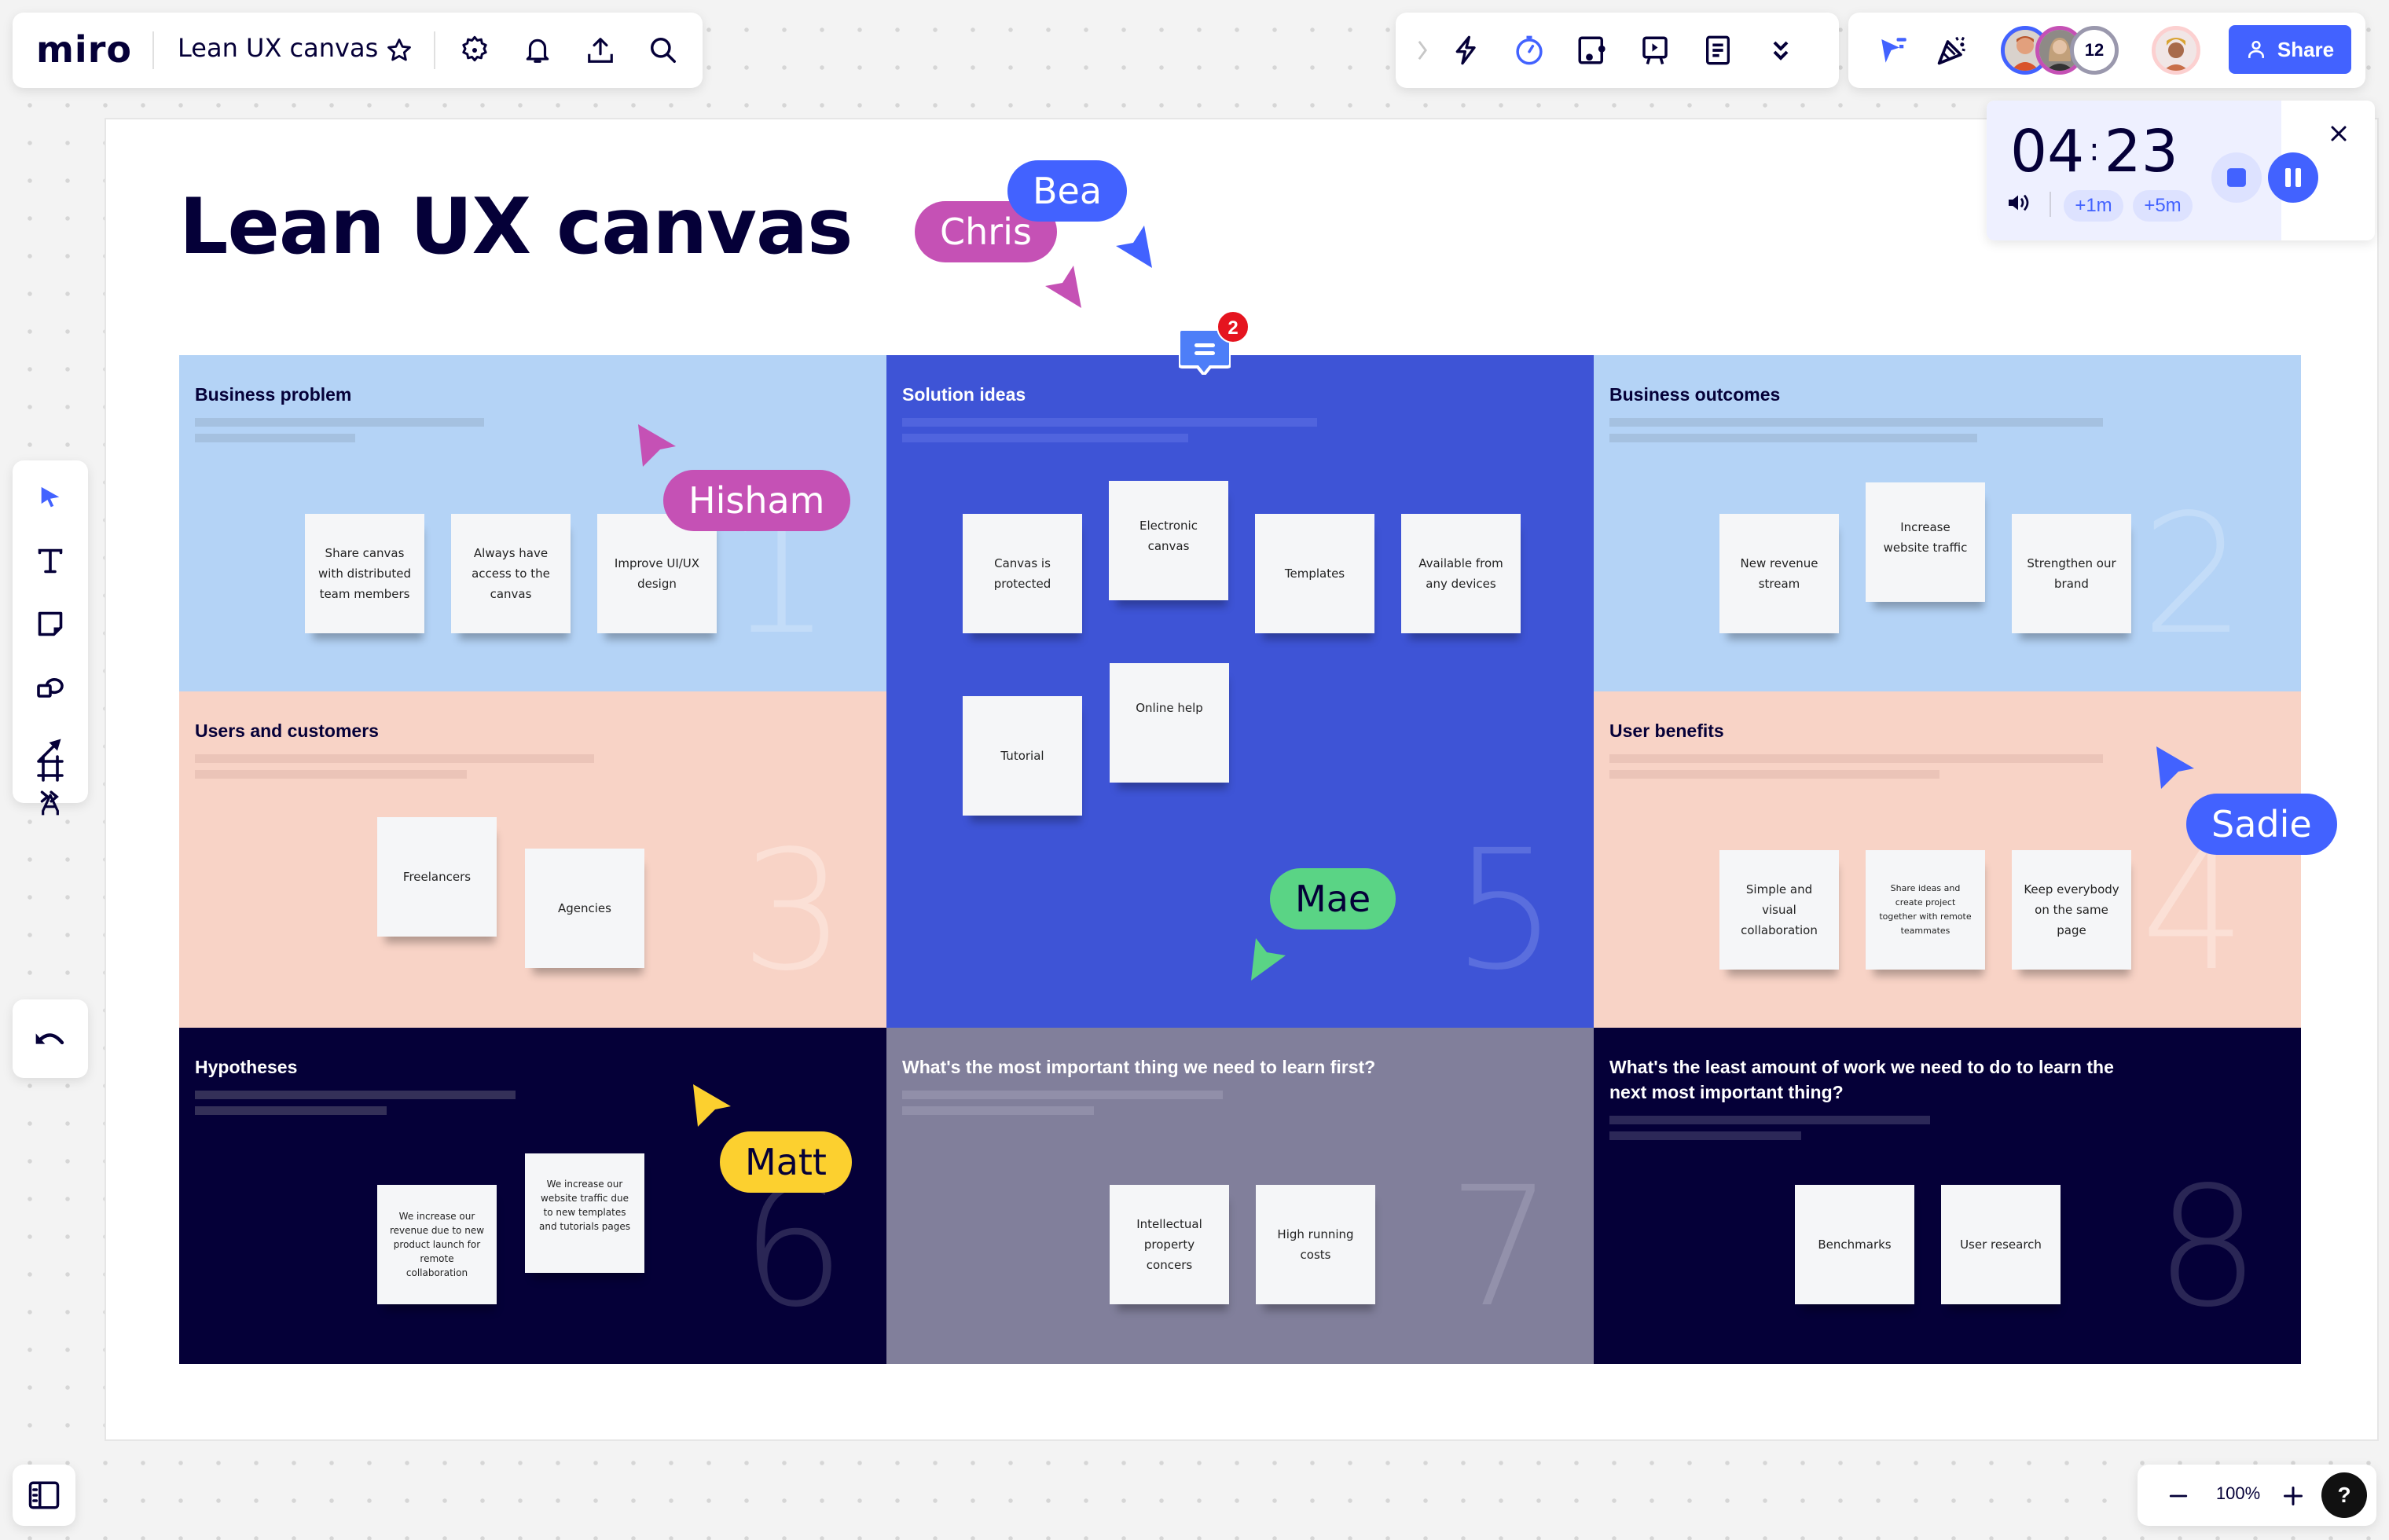 Image resolution: width=2389 pixels, height=1540 pixels. What do you see at coordinates (1234, 326) in the screenshot?
I see `comment-count-badge: 2` at bounding box center [1234, 326].